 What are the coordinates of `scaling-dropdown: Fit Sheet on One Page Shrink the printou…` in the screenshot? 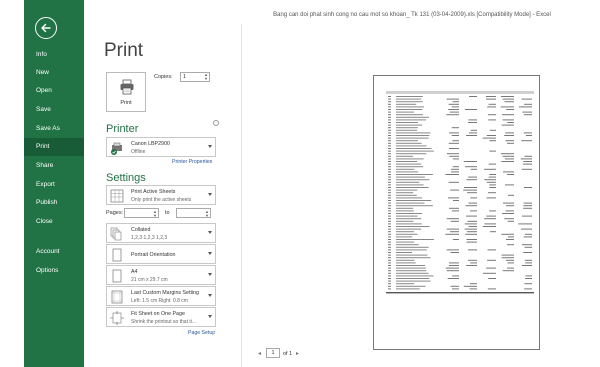 It's located at (161, 317).